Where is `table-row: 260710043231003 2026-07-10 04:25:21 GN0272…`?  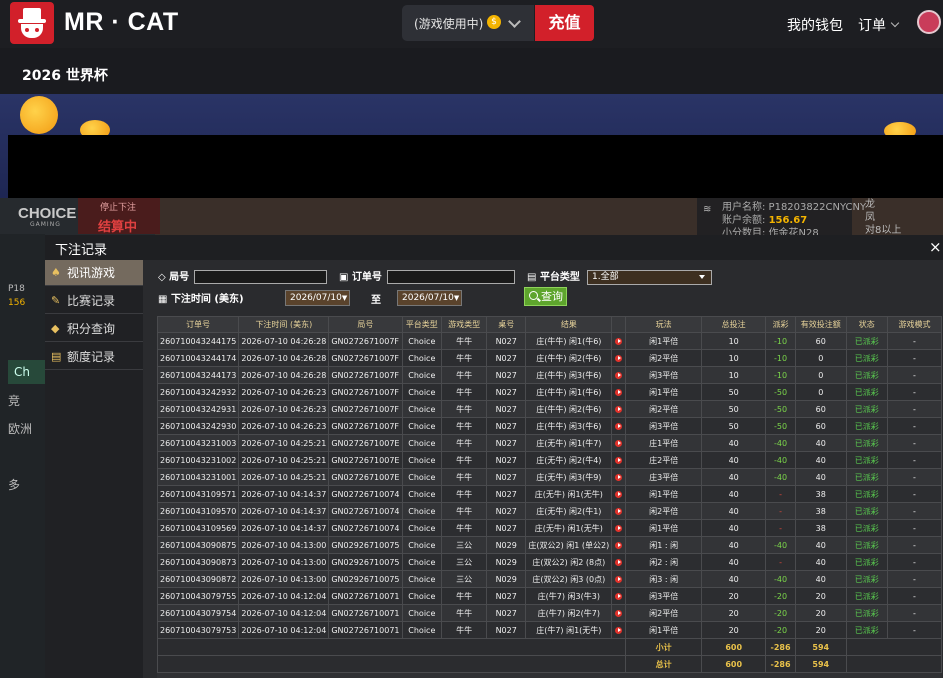 table-row: 260710043231003 2026-07-10 04:25:21 GN0272… is located at coordinates (549, 443).